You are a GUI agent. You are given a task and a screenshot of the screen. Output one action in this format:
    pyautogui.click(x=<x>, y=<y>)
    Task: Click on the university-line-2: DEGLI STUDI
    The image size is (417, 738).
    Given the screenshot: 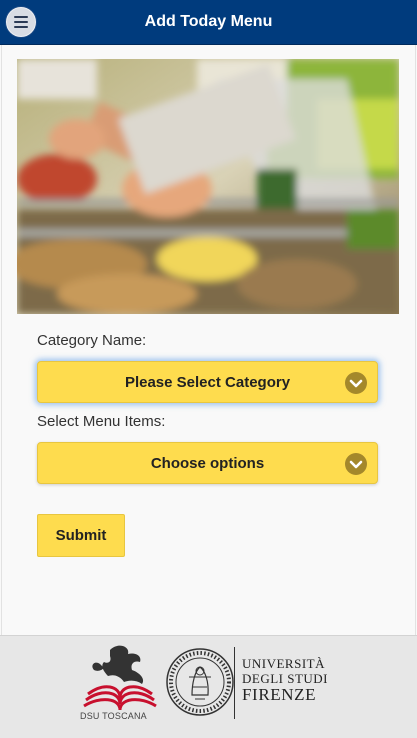 What is the action you would take?
    pyautogui.click(x=285, y=678)
    